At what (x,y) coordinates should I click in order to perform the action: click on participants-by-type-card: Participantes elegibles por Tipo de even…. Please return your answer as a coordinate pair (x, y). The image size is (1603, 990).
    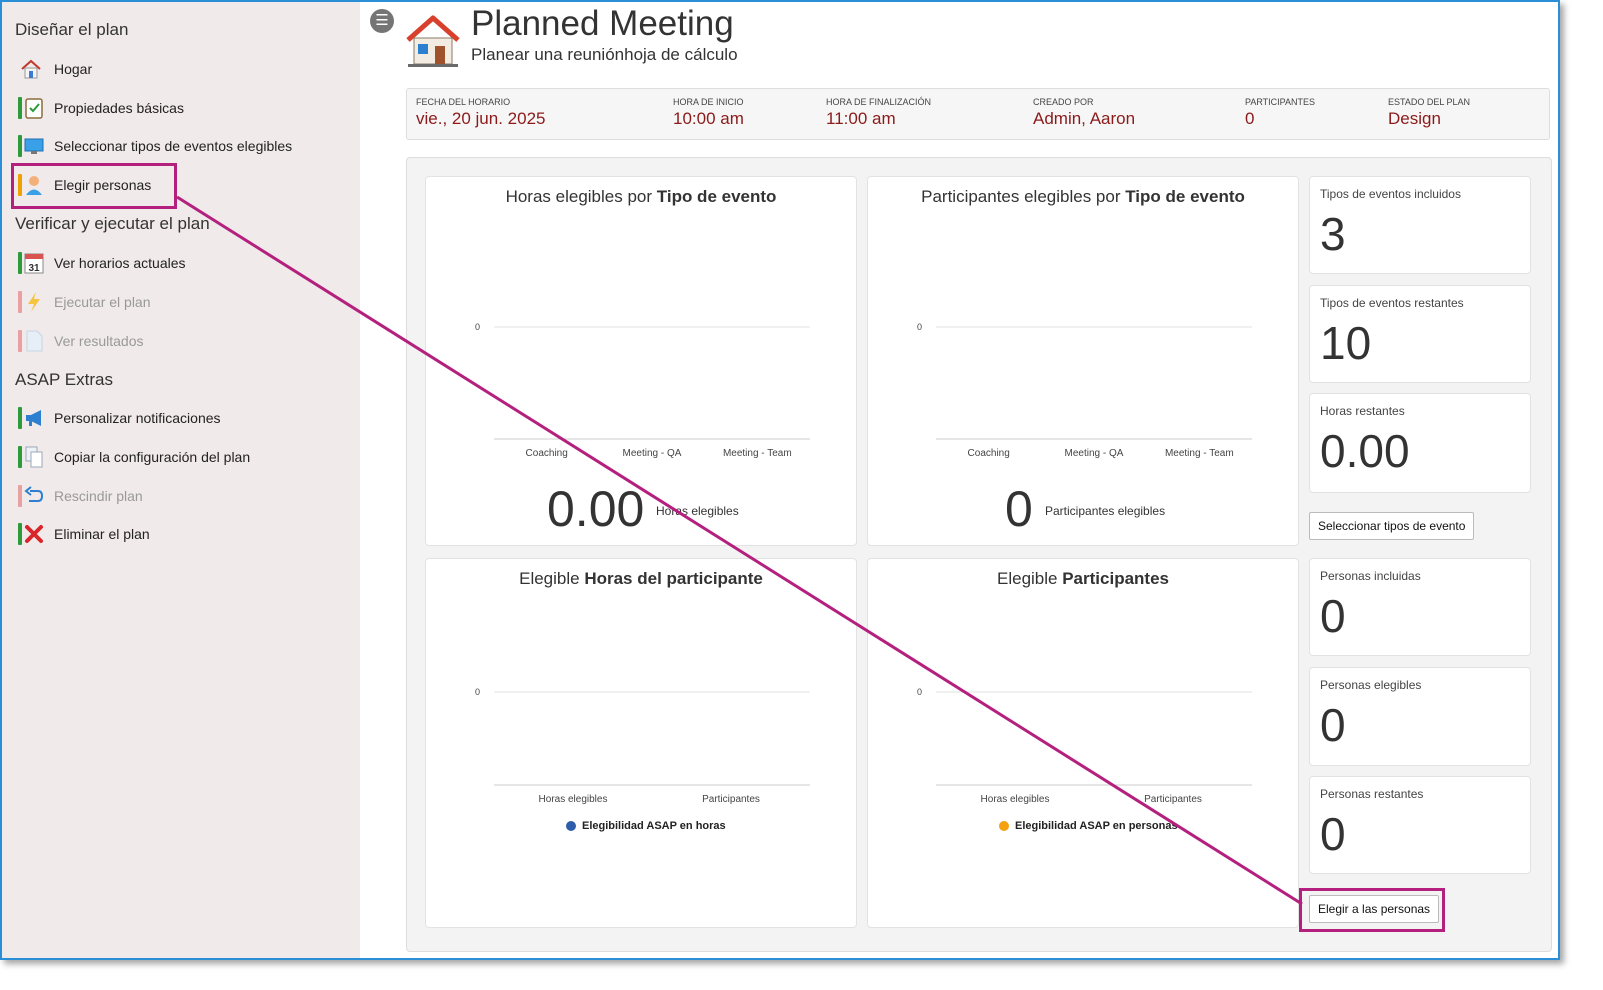
    Looking at the image, I should click on (1083, 361).